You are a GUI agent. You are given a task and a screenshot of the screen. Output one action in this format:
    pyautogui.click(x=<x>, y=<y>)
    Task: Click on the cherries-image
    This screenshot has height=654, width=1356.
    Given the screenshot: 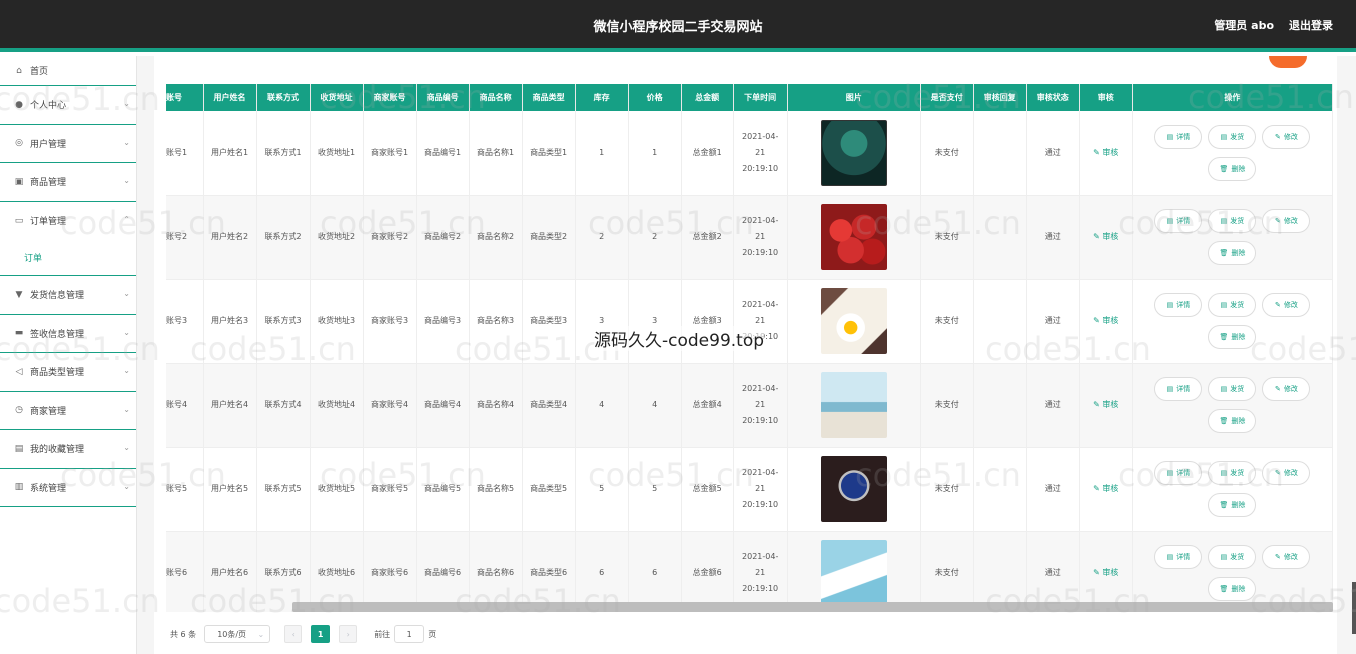 What is the action you would take?
    pyautogui.click(x=853, y=237)
    